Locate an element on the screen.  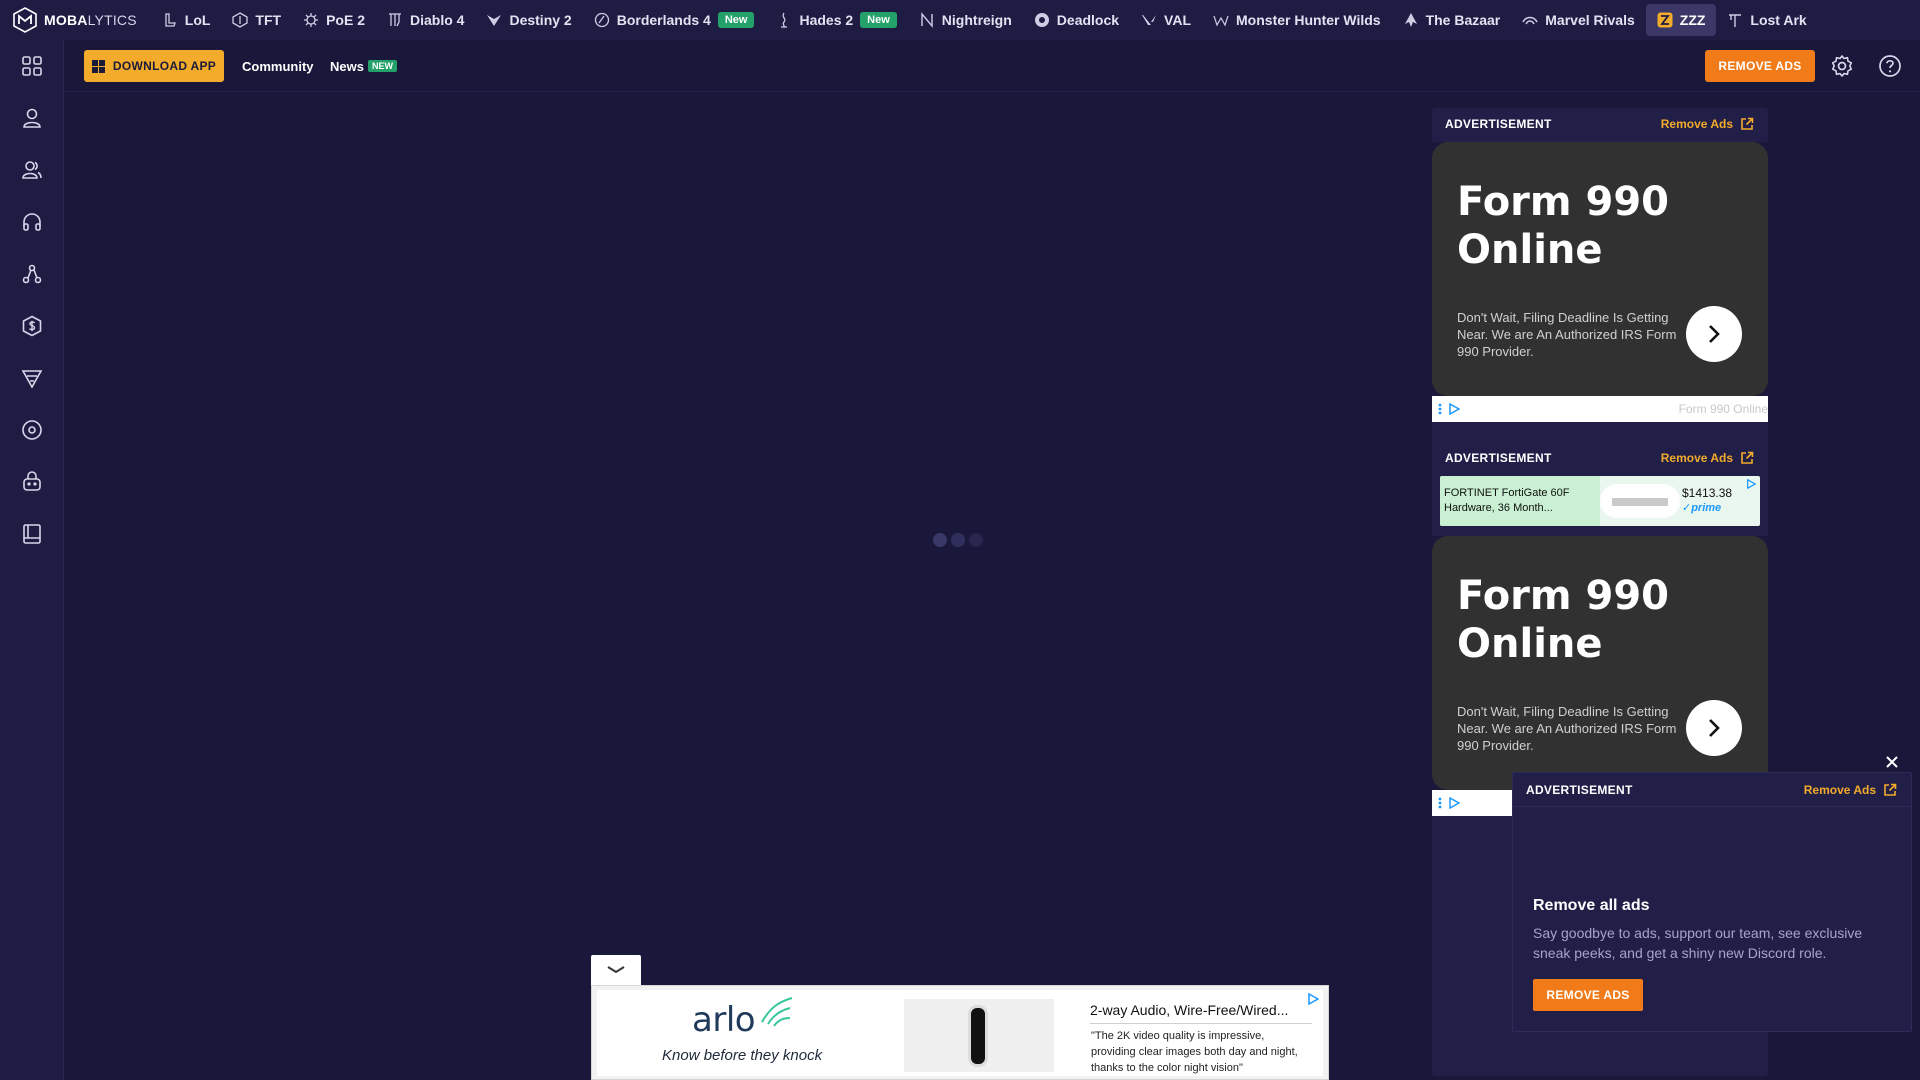
game-tab-borderlands4: Borderlands 4 New is located at coordinates (674, 20).